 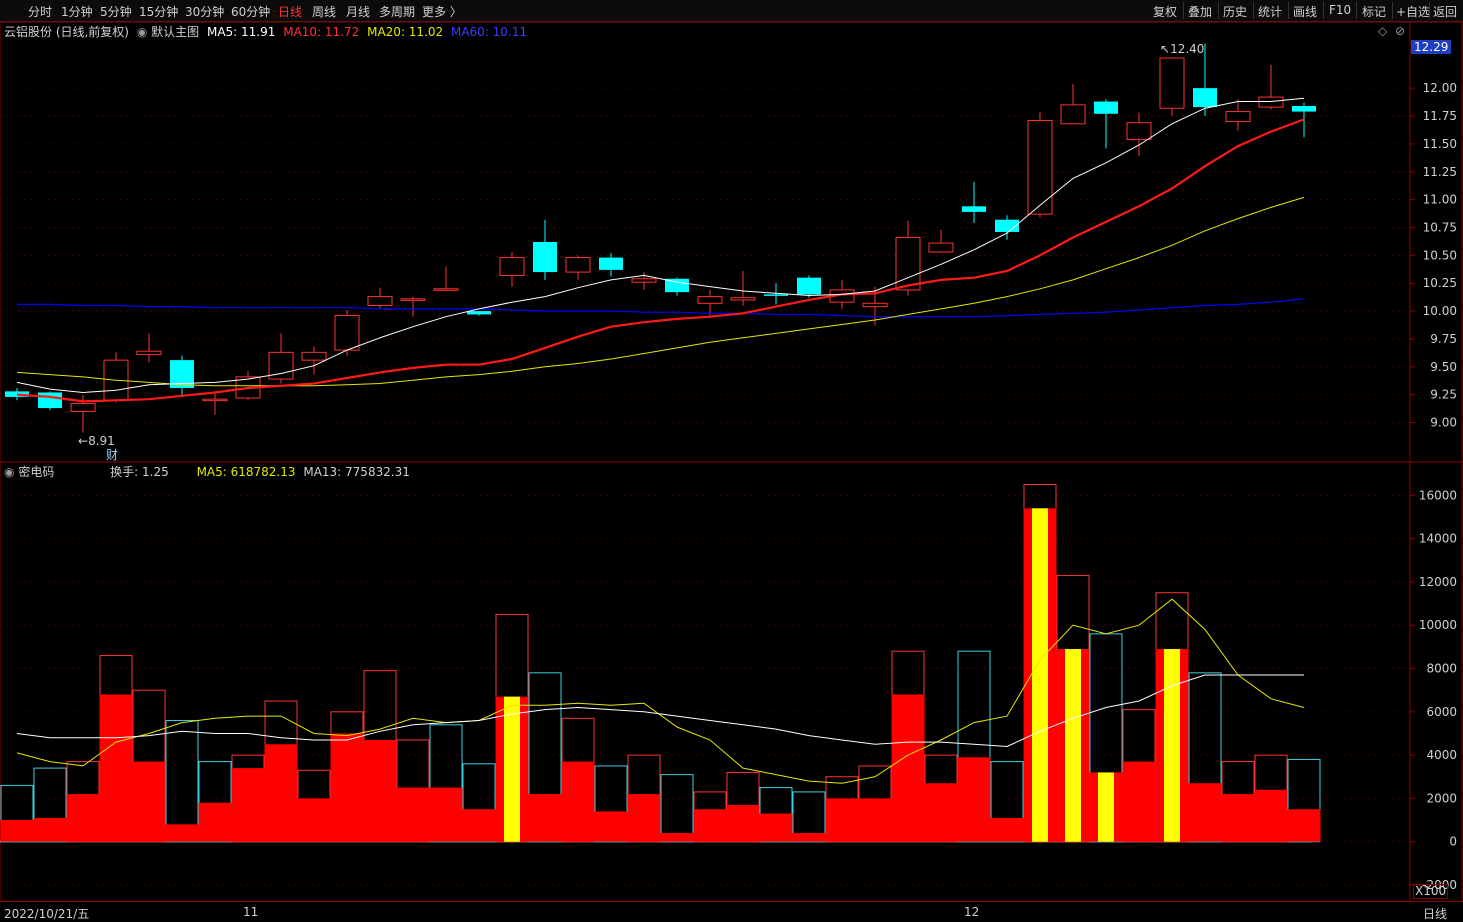 What do you see at coordinates (1443, 367) in the screenshot?
I see `price-tick-label: 9.50` at bounding box center [1443, 367].